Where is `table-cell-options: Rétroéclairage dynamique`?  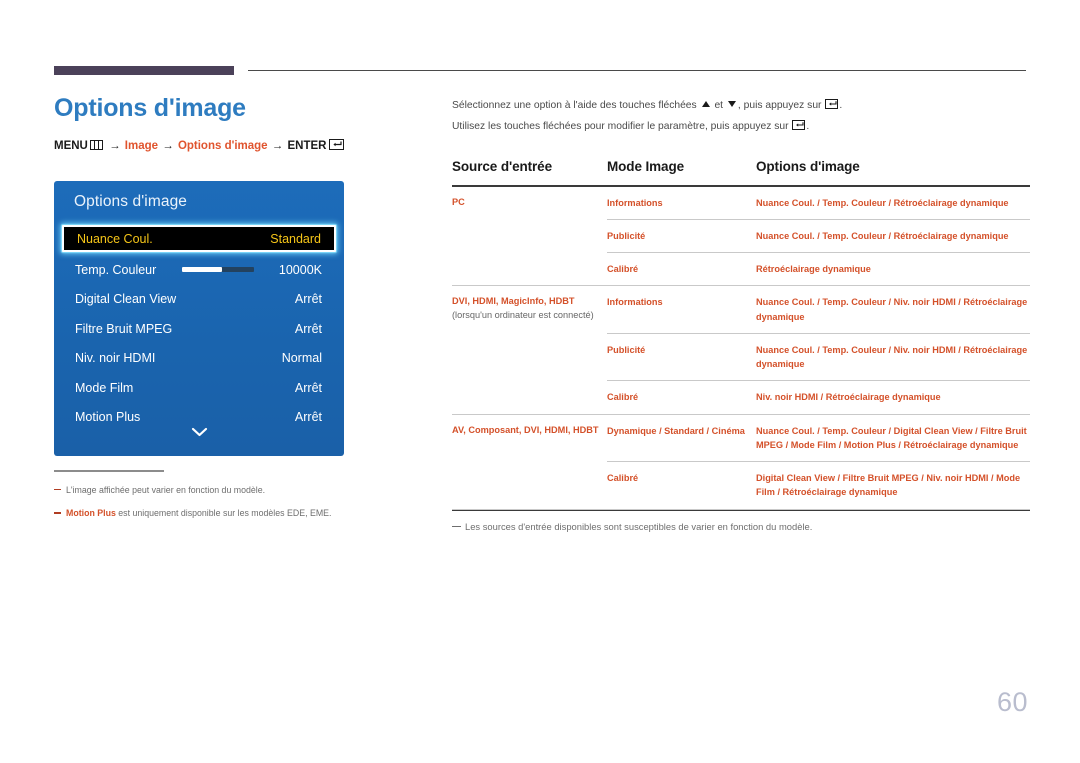
table-cell-options: Rétroéclairage dynamique is located at coordinates (813, 269).